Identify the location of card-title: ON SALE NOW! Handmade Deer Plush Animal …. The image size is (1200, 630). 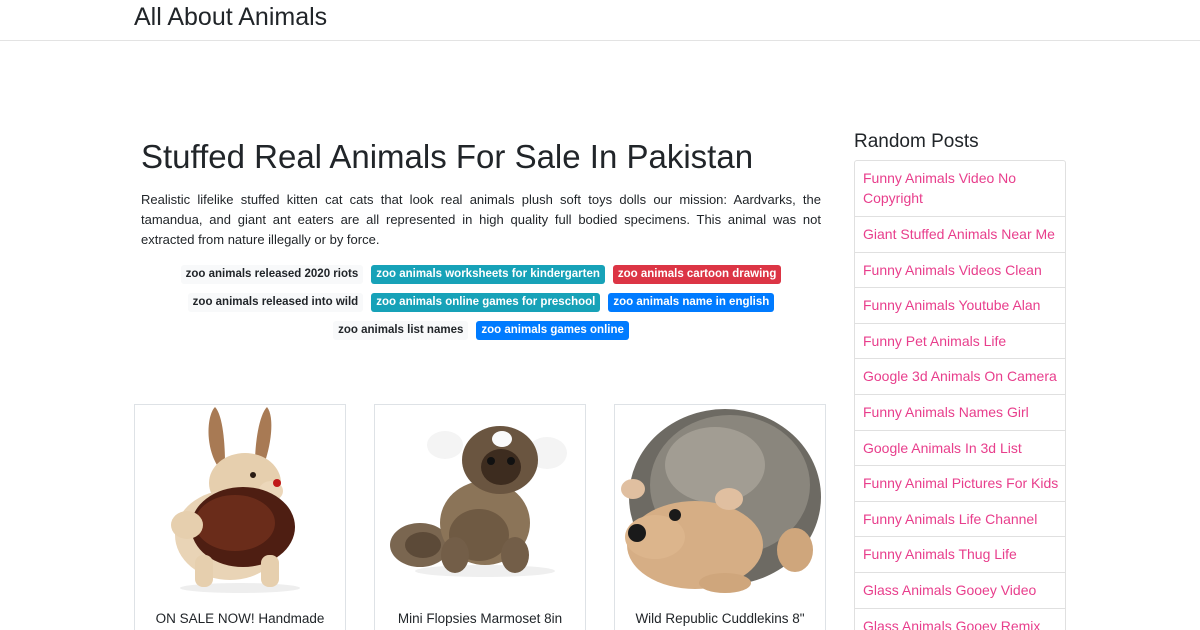
(240, 620).